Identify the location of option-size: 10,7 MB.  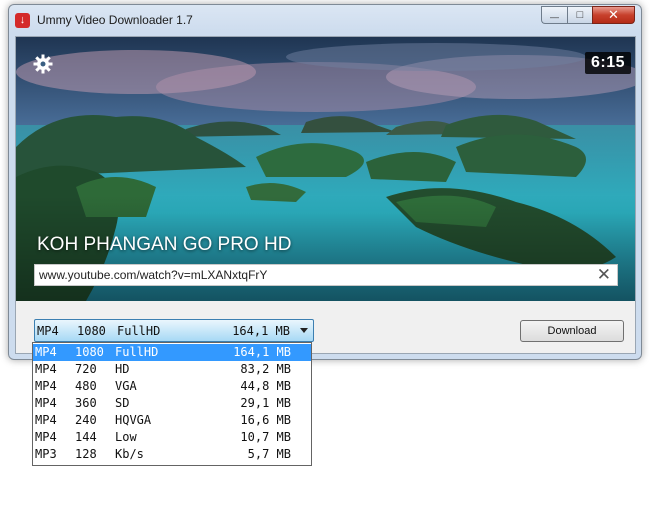
(265, 437).